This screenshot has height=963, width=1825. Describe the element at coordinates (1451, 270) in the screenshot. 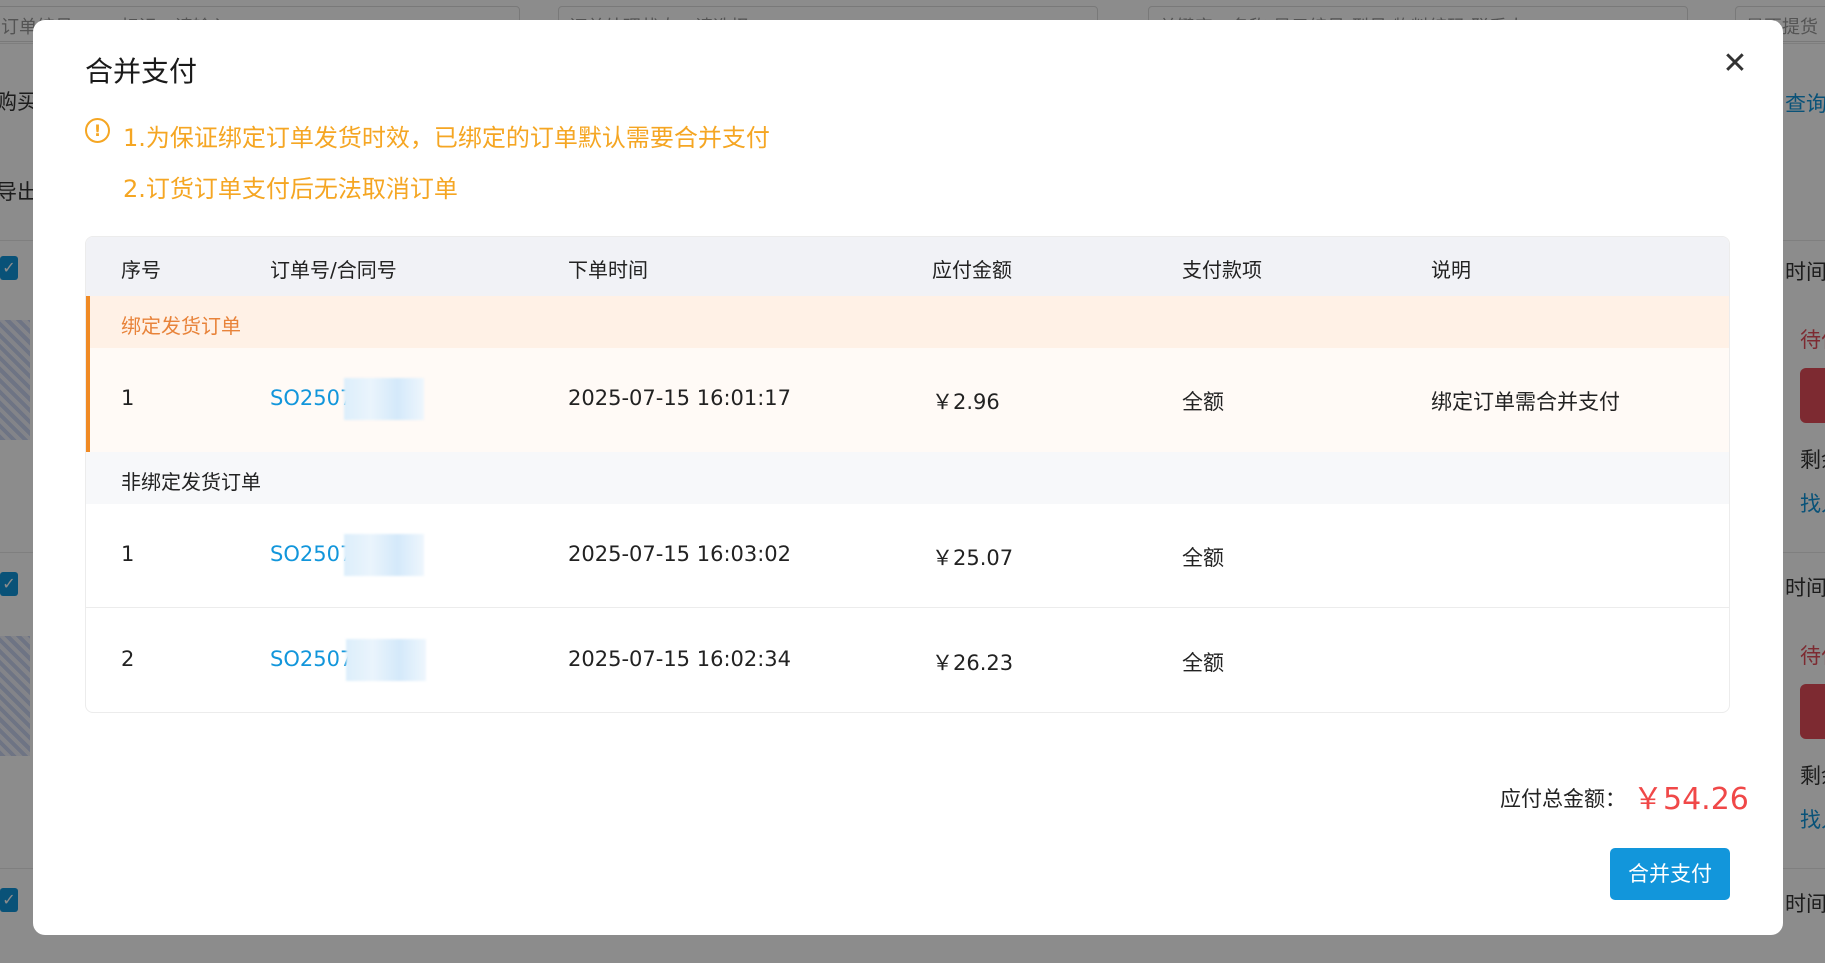

I see `header-note: 说明` at that location.